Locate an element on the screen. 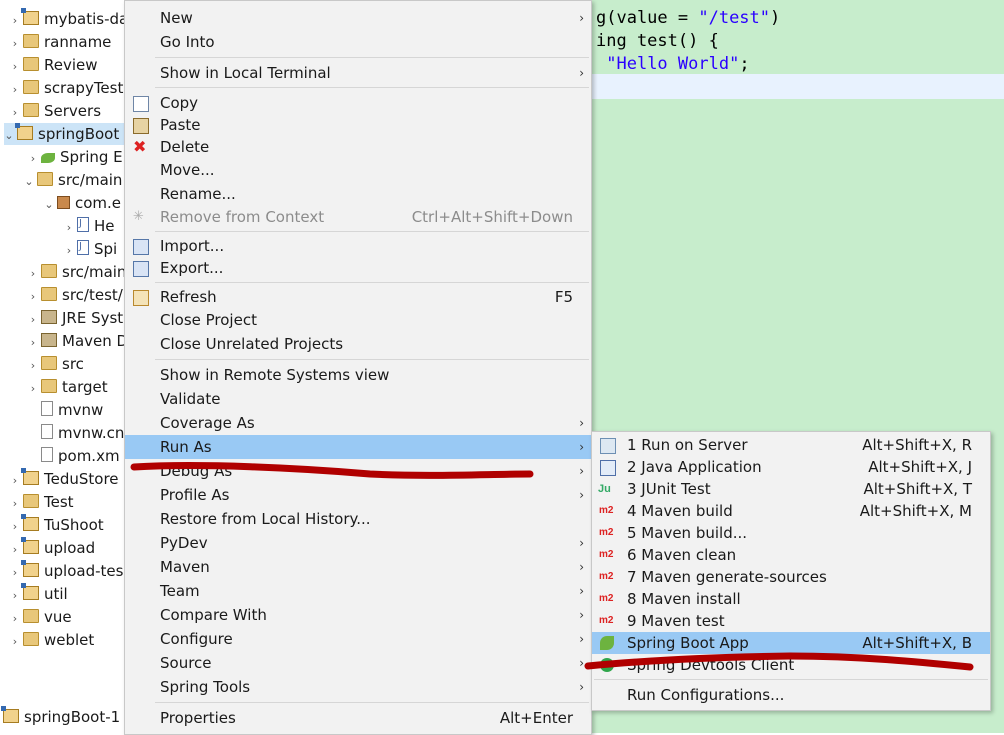 Image resolution: width=1004 pixels, height=735 pixels. menu-item-new: New › is located at coordinates (358, 18).